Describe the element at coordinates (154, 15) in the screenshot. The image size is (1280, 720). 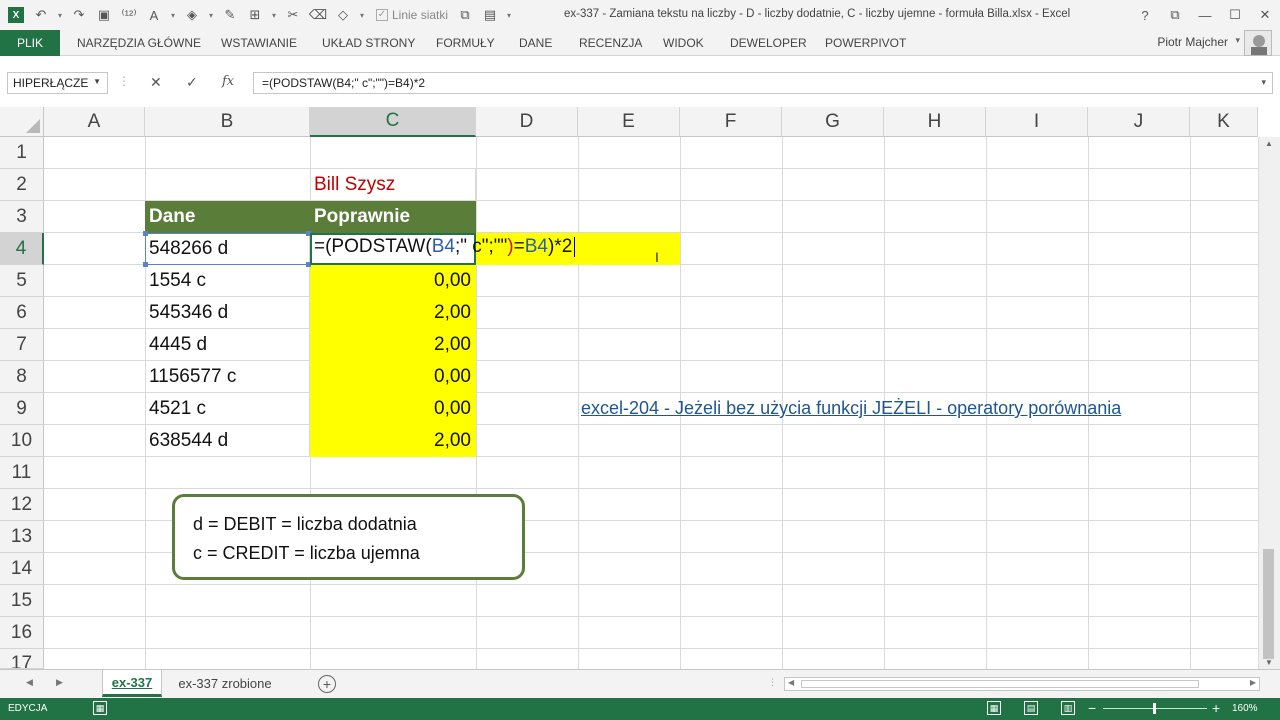
I see `font-color-icon: A` at that location.